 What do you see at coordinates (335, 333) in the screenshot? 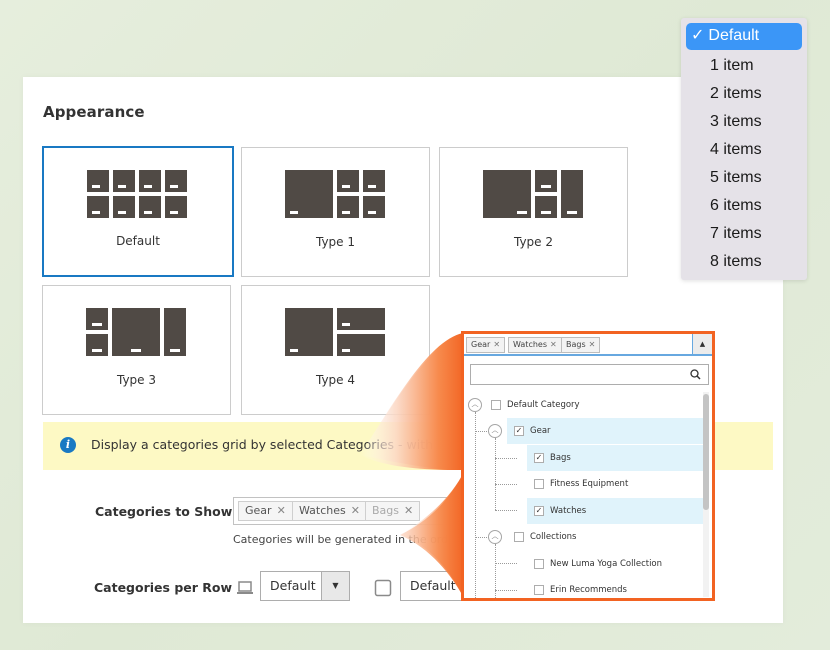
I see `layout-type-4-icon` at bounding box center [335, 333].